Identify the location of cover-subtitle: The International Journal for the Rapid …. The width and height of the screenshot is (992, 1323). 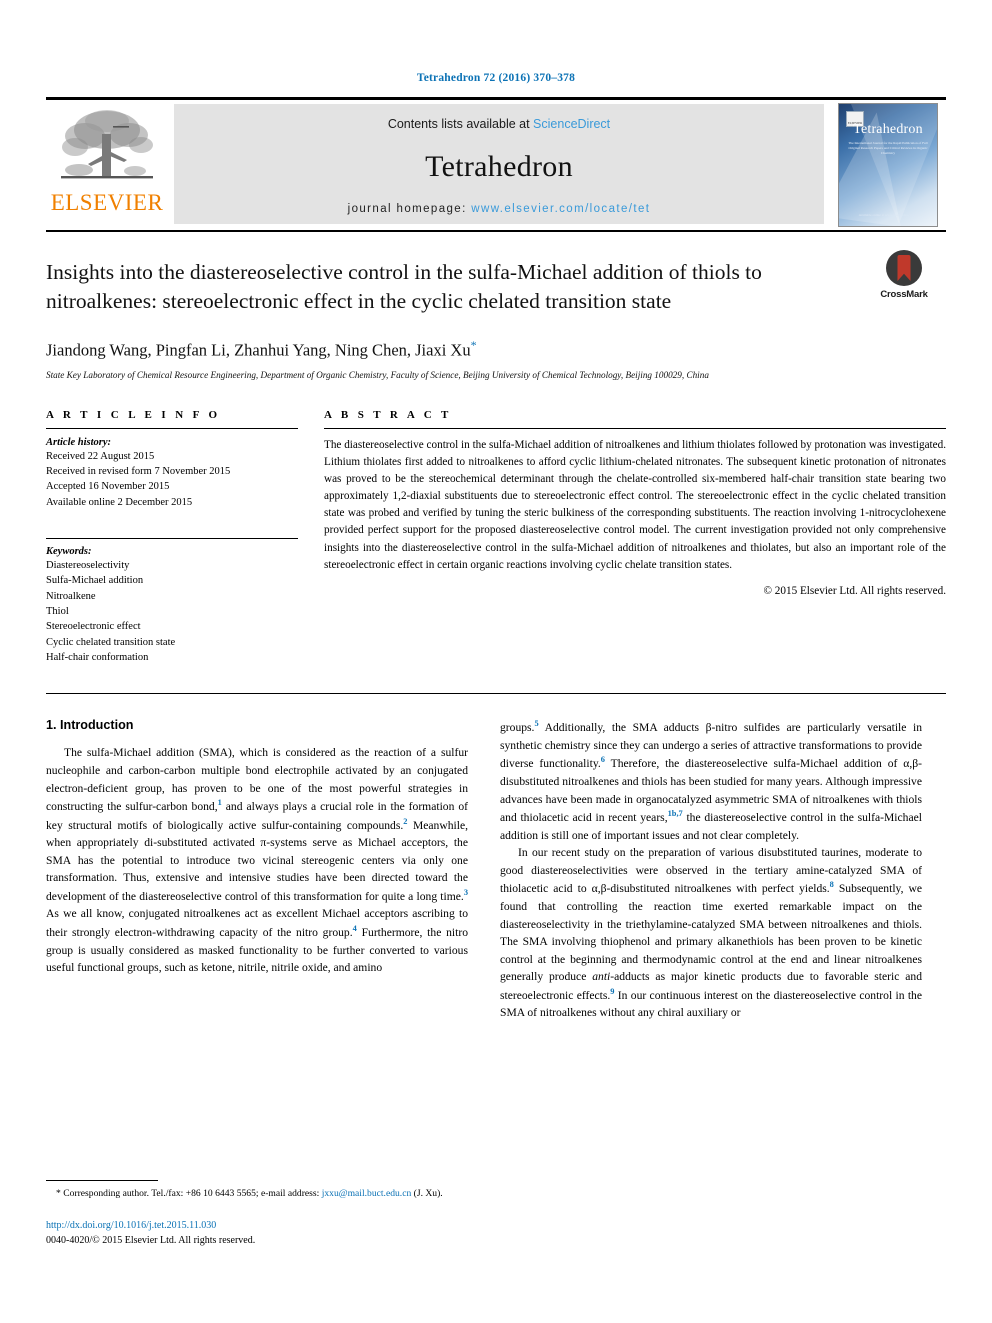
(888, 148).